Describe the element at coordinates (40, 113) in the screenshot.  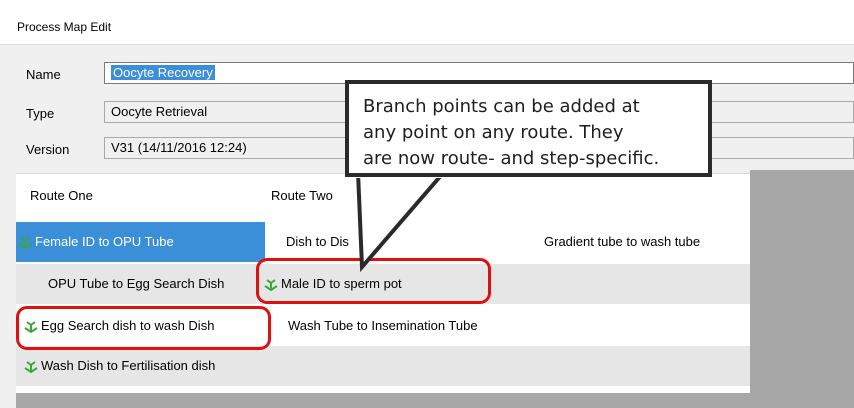
I see `type-label: Type` at that location.